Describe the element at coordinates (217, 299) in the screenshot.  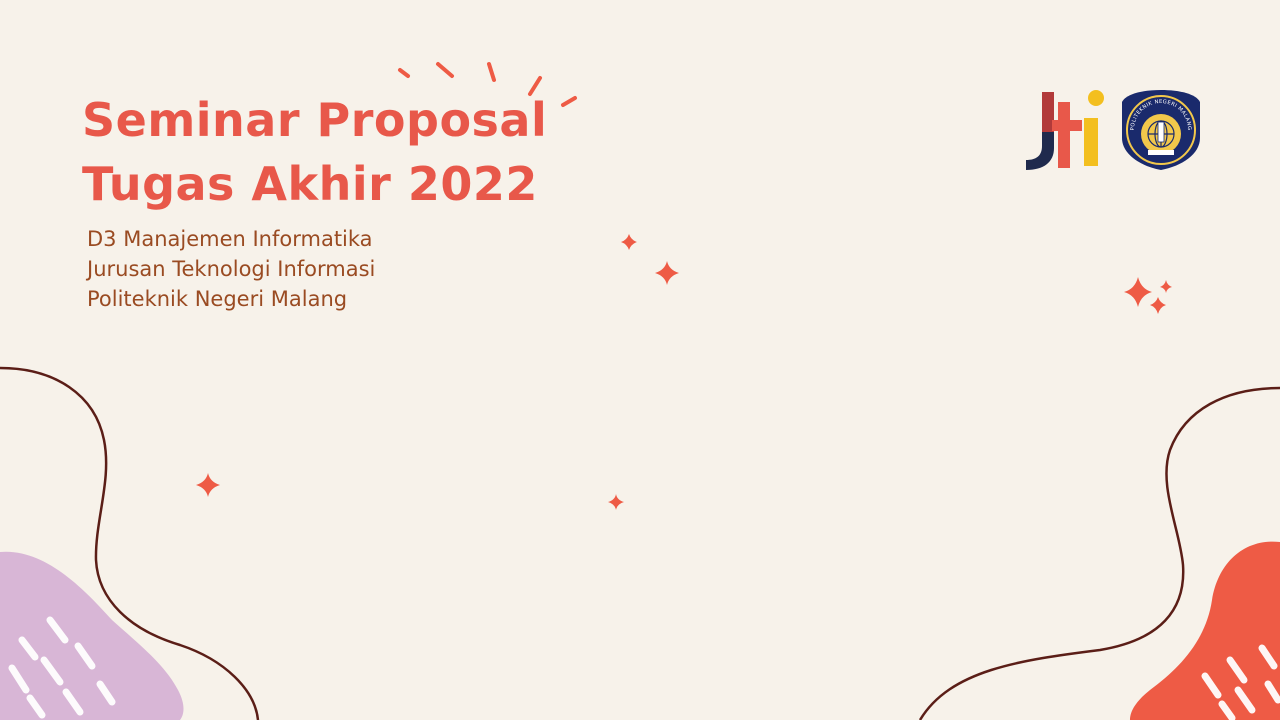
I see `subtitle-institution: Politeknik Negeri Malang` at that location.